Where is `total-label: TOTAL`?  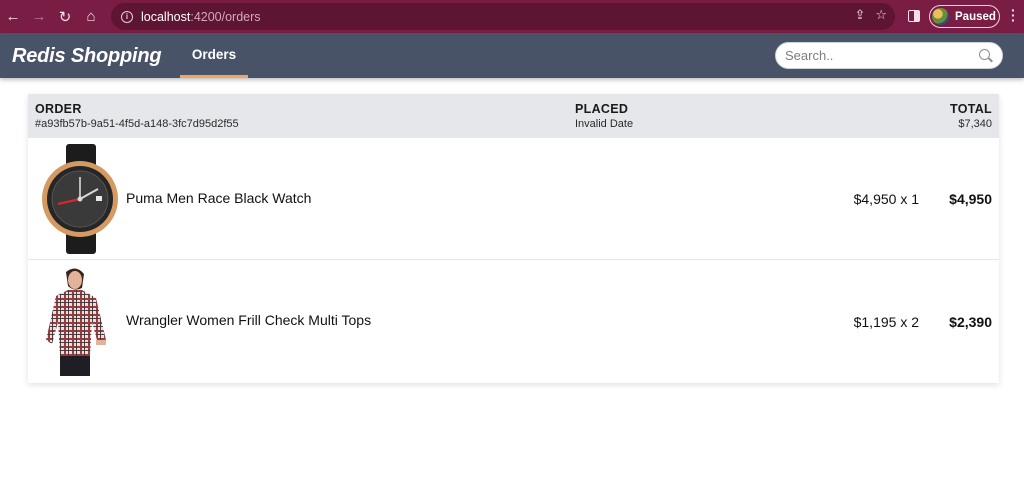
total-label: TOTAL is located at coordinates (970, 109).